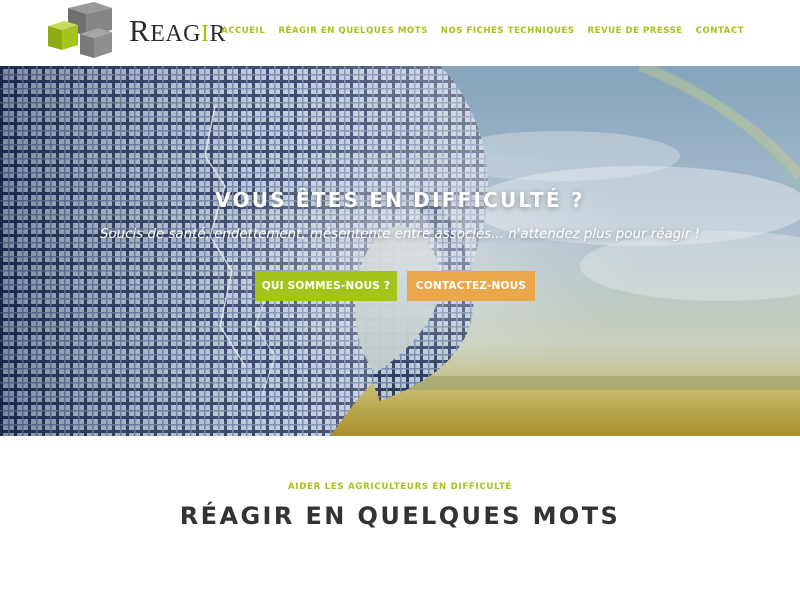 Image resolution: width=800 pixels, height=600 pixels. I want to click on section-title: RÉAGIR EN QUELQUES MOTS, so click(400, 516).